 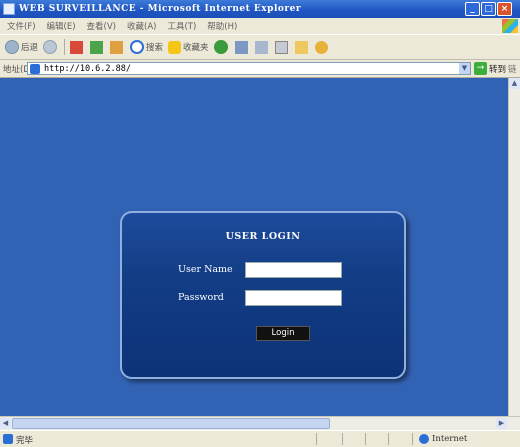 What do you see at coordinates (21, 26) in the screenshot?
I see `menu-file: 文件(F)` at bounding box center [21, 26].